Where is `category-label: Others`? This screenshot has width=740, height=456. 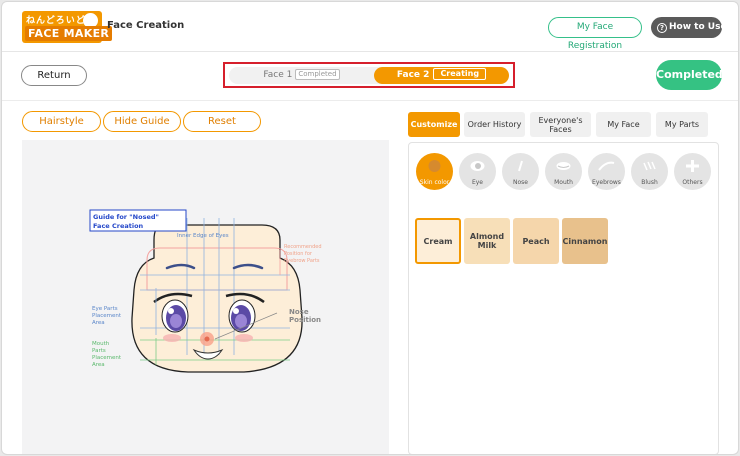 category-label: Others is located at coordinates (692, 182).